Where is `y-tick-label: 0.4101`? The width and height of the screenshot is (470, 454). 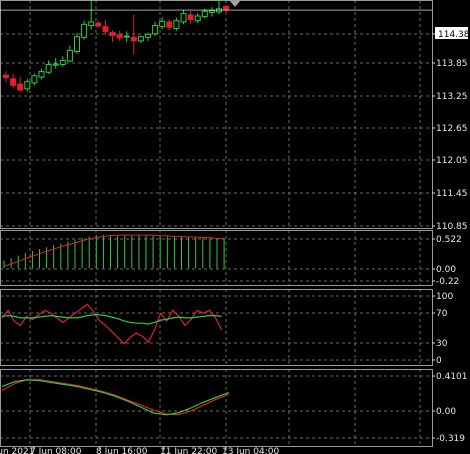 y-tick-label: 0.4101 is located at coordinates (452, 377).